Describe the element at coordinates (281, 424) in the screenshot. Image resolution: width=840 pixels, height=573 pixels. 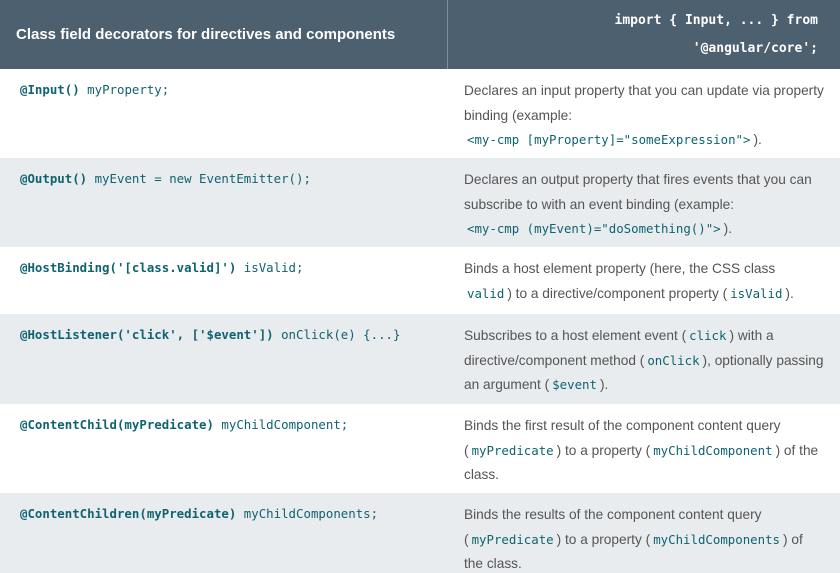
I see `decorator-target: myChildComponent;` at that location.